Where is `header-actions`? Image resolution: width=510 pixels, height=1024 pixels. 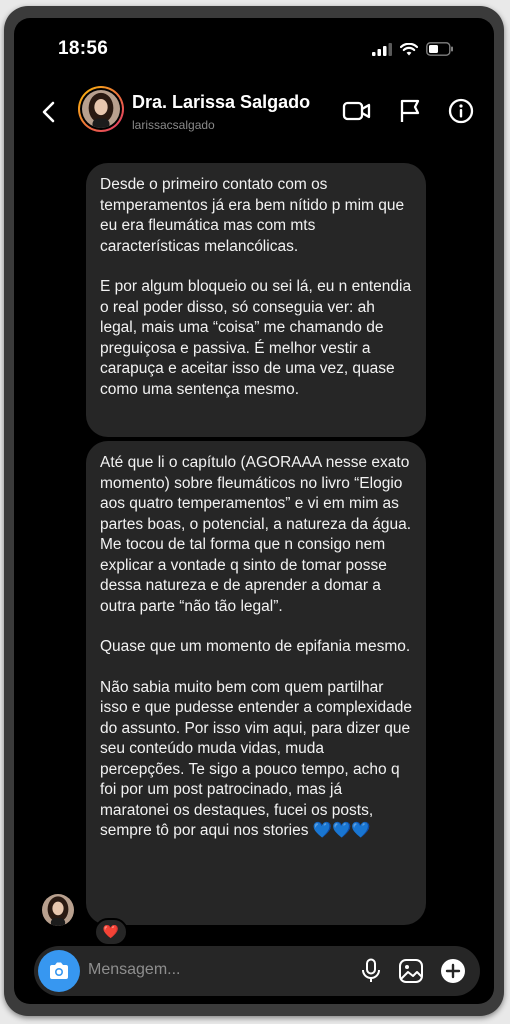
header-actions is located at coordinates (408, 111).